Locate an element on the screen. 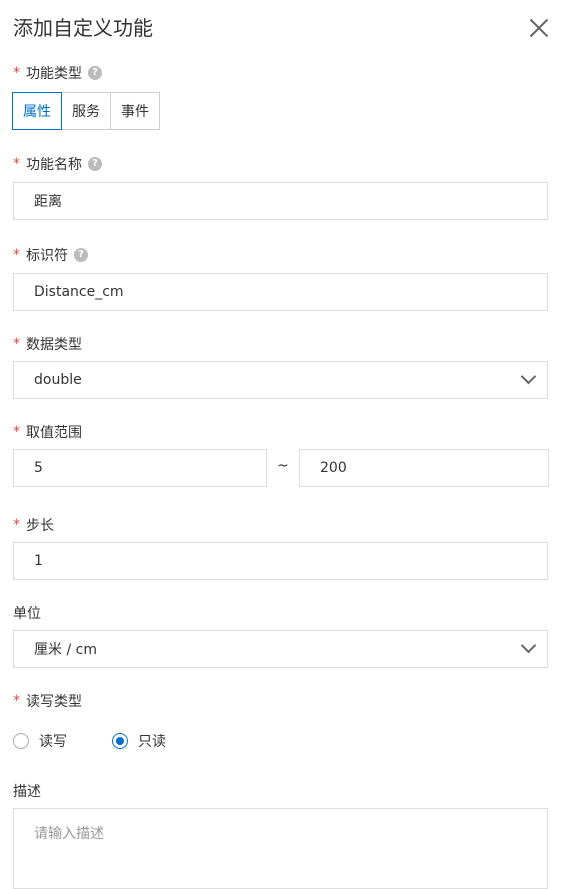 This screenshot has height=889, width=572. identifier-input: Distance_cm is located at coordinates (280, 292).